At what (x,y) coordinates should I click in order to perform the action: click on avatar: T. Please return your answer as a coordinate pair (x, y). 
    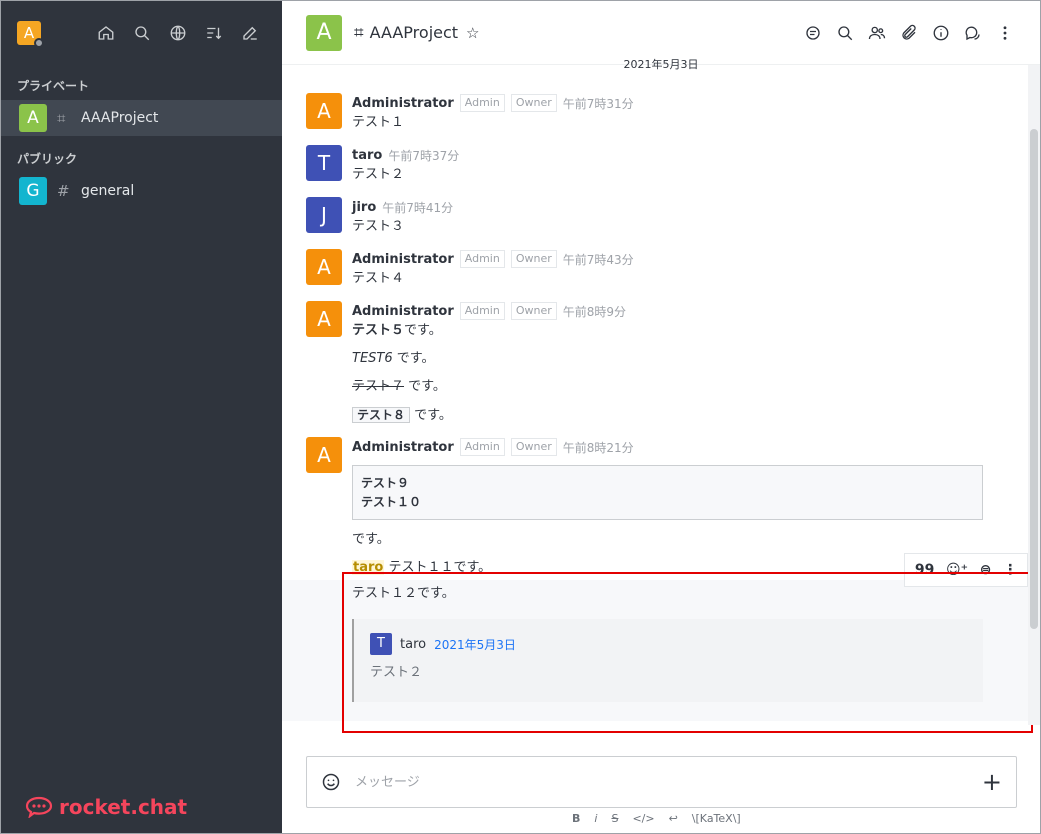
    Looking at the image, I should click on (324, 163).